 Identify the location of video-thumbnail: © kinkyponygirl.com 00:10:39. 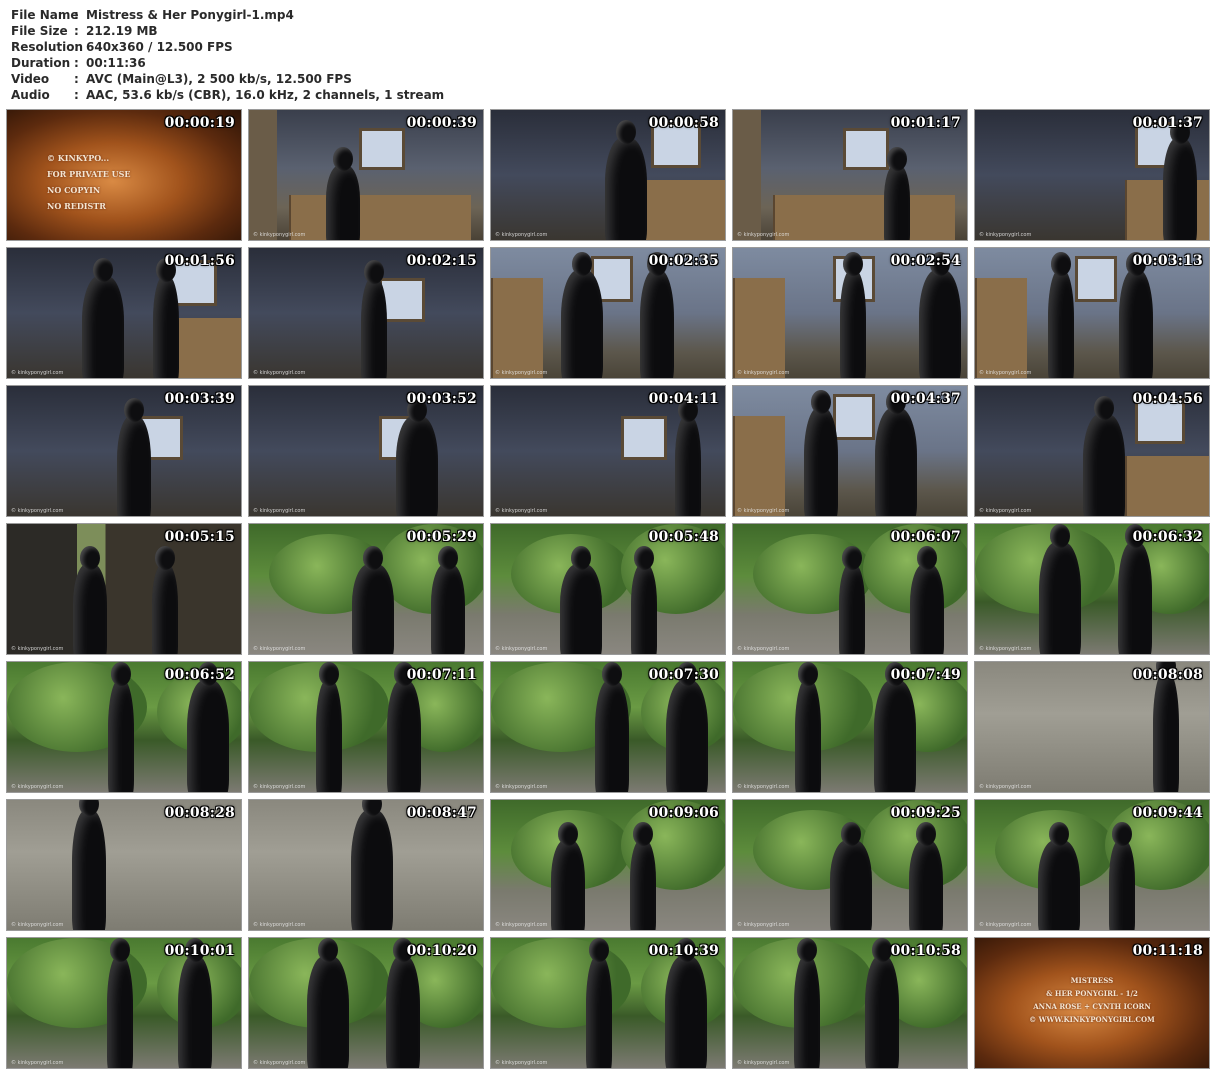
(608, 1003).